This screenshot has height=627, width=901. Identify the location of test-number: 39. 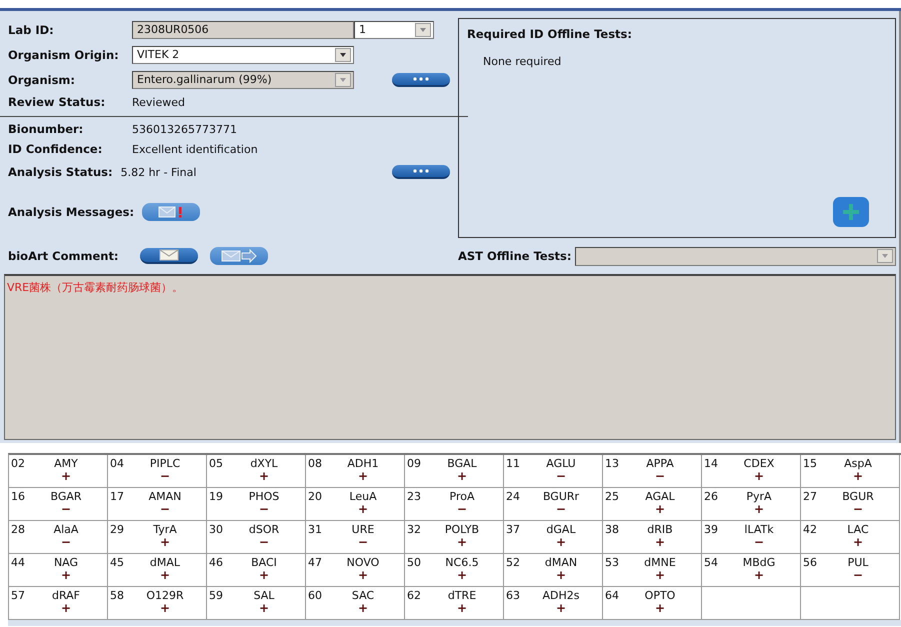
(711, 530).